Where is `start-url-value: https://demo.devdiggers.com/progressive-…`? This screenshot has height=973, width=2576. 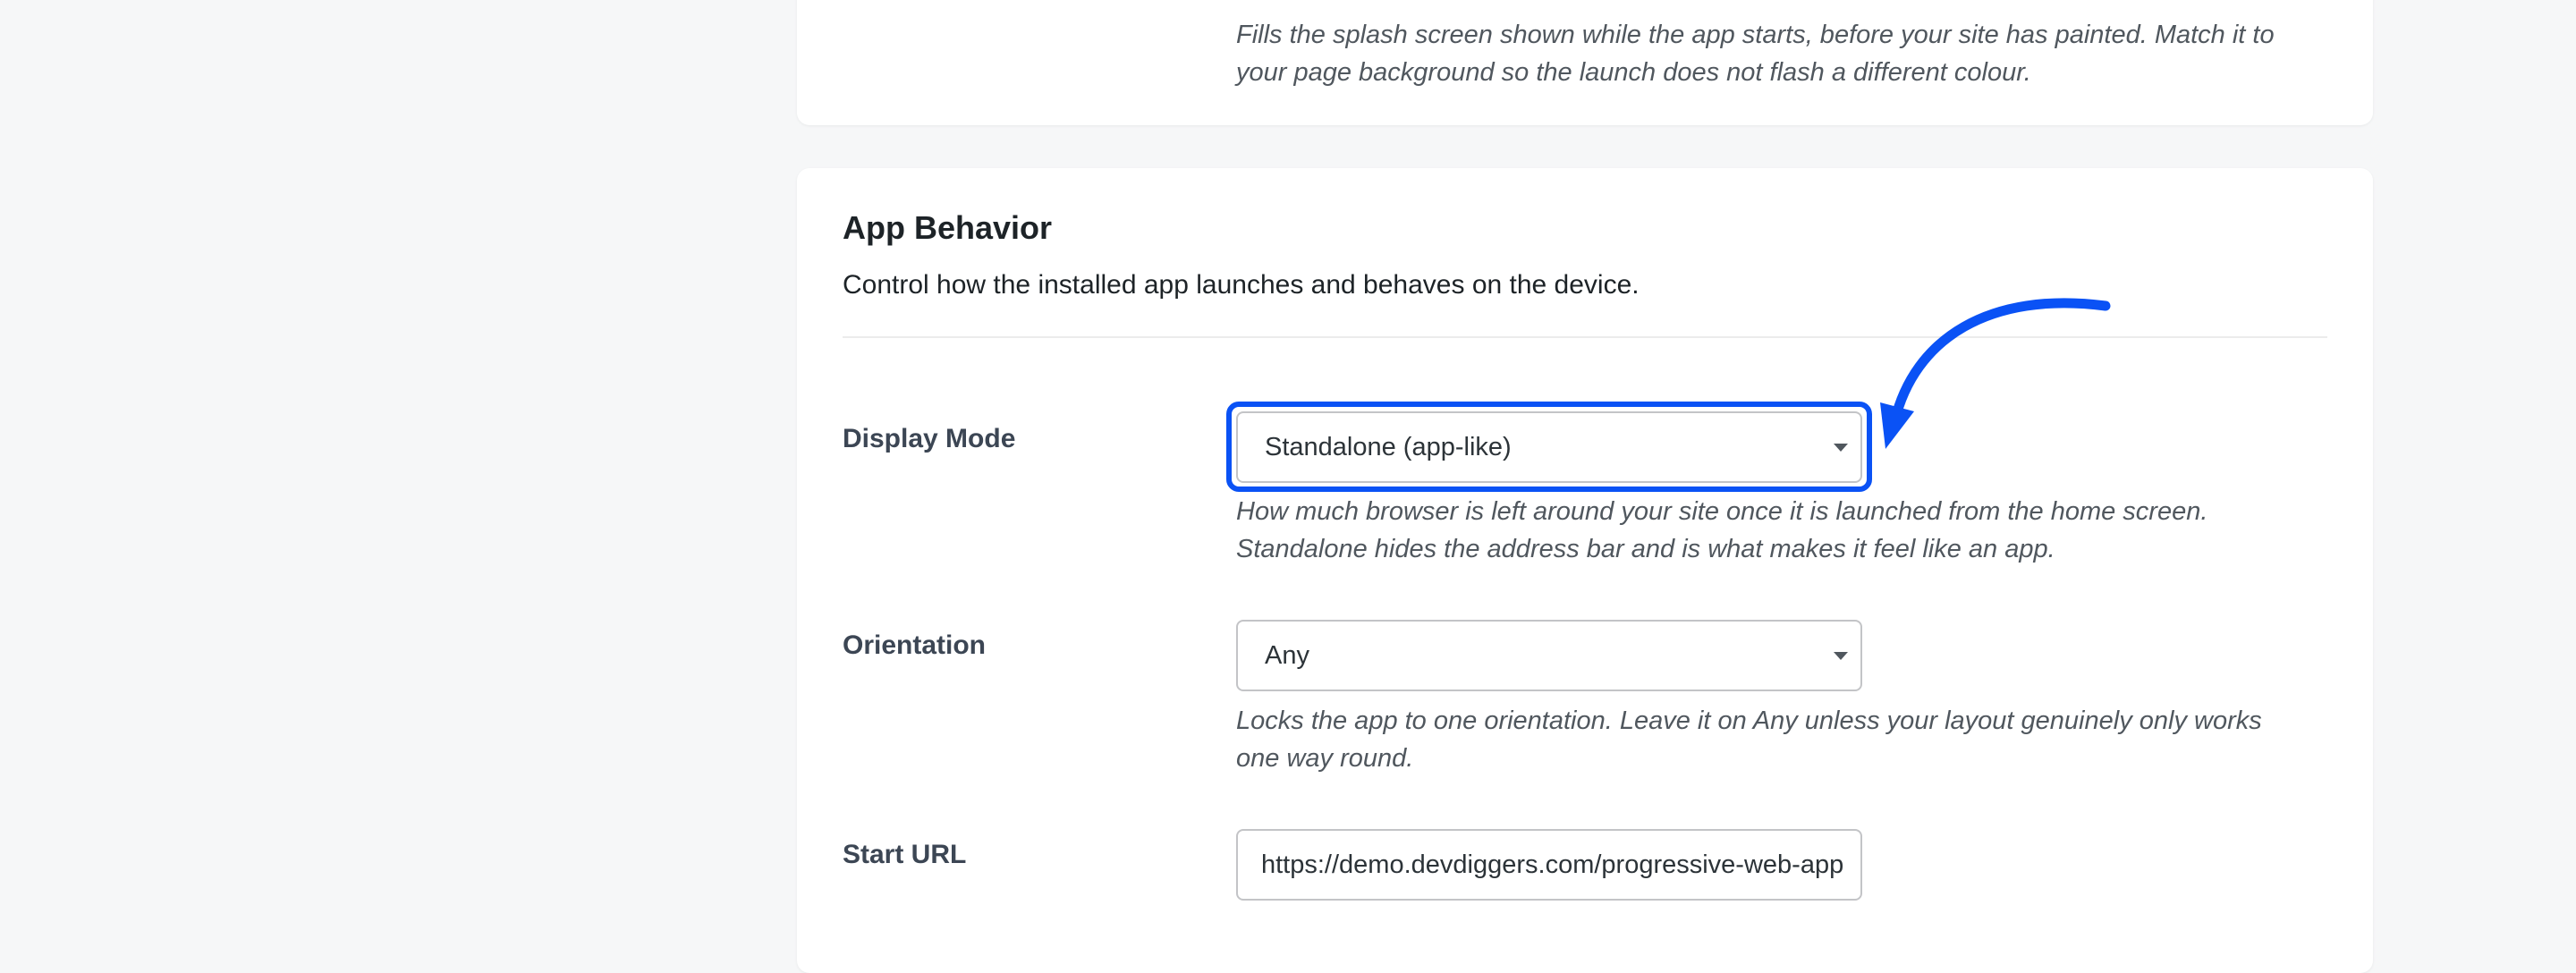 start-url-value: https://demo.devdiggers.com/progressive-… is located at coordinates (1552, 864).